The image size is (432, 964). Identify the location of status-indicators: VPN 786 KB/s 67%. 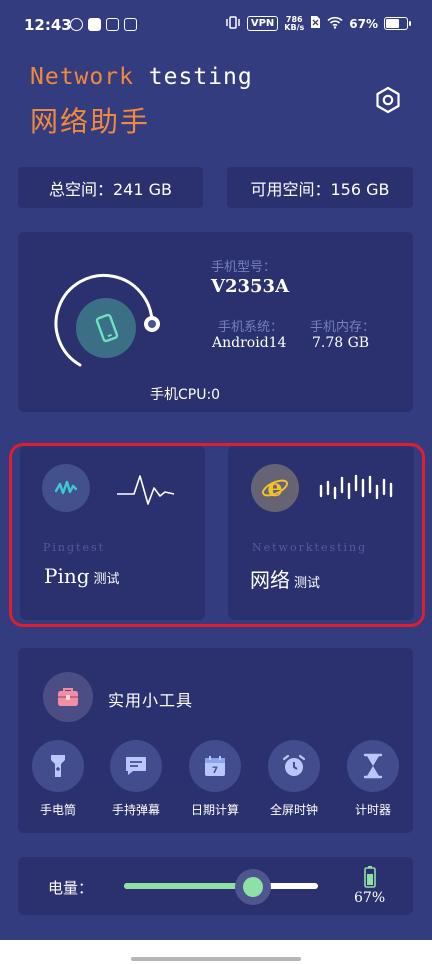
(318, 23).